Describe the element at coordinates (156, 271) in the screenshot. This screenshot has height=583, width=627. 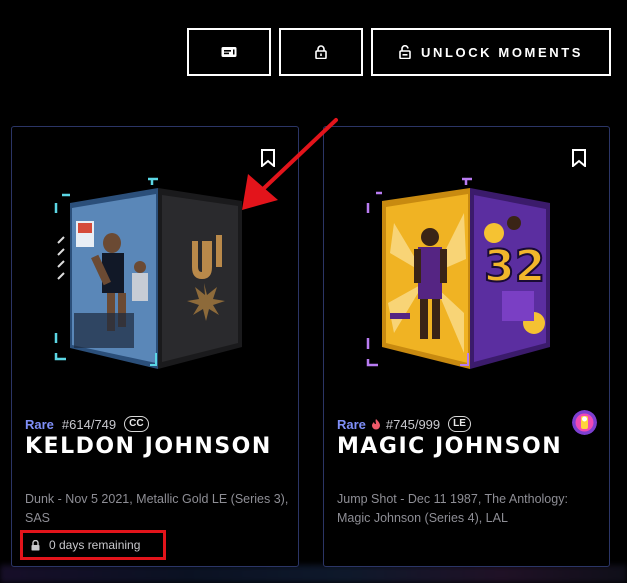
I see `moment-cube-image` at that location.